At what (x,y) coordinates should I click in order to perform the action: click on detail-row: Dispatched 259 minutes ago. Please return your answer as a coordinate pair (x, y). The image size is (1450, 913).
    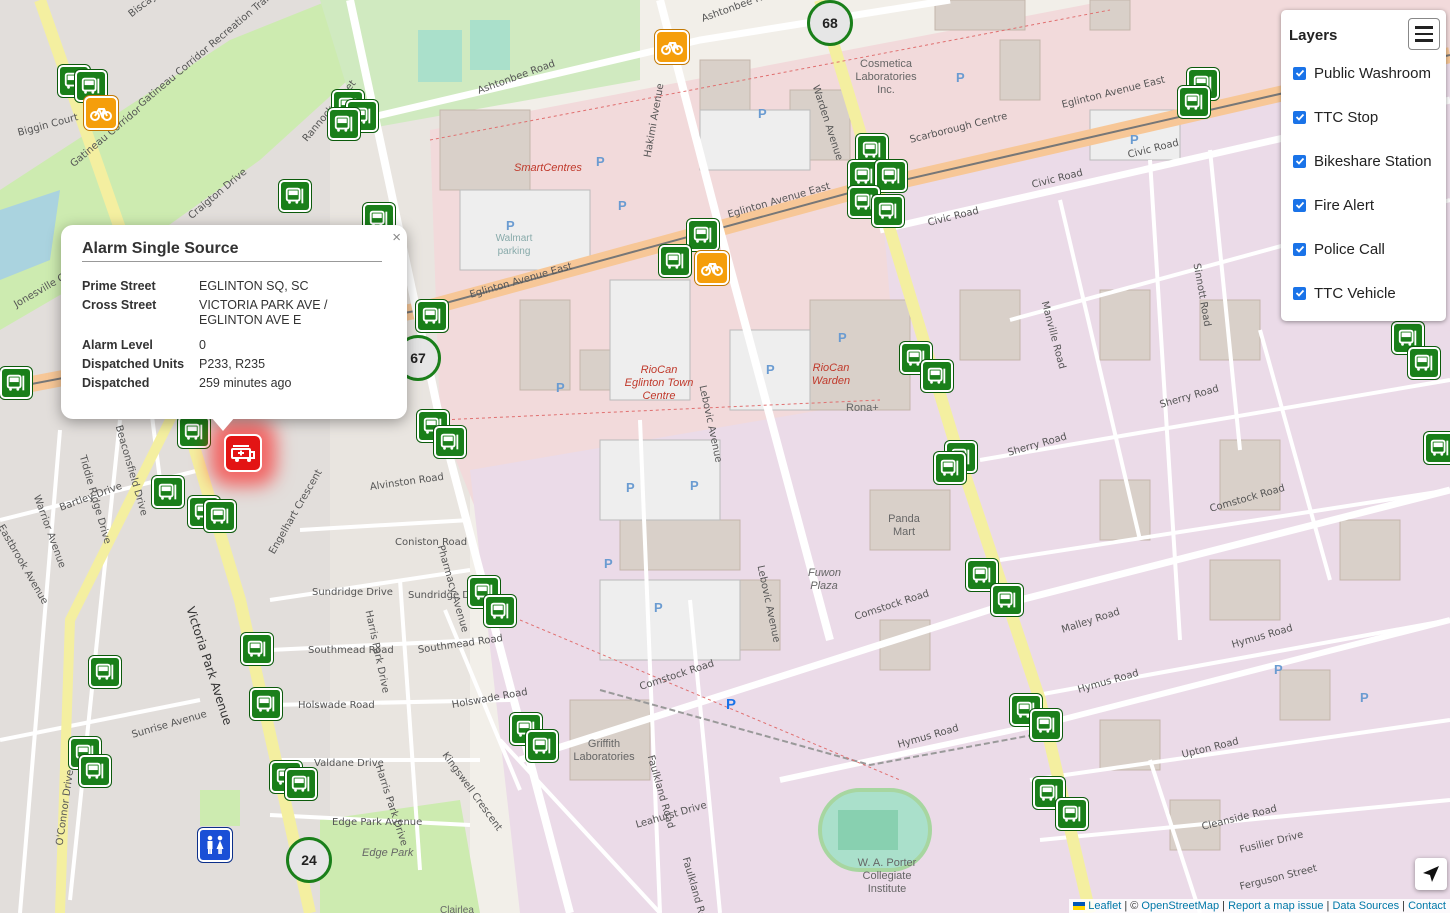
    Looking at the image, I should click on (215, 383).